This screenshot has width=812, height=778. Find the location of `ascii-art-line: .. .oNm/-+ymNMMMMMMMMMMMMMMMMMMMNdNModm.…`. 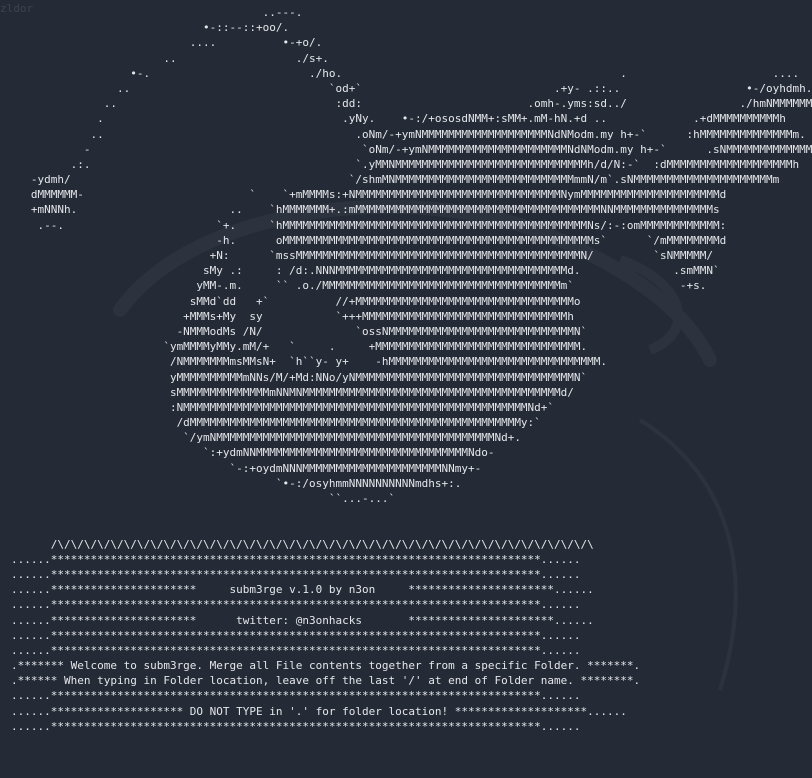

ascii-art-line: .. .oNm/-+ymNMMMMMMMMMMMMMMMMMMMNdNModm.… is located at coordinates (408, 134).